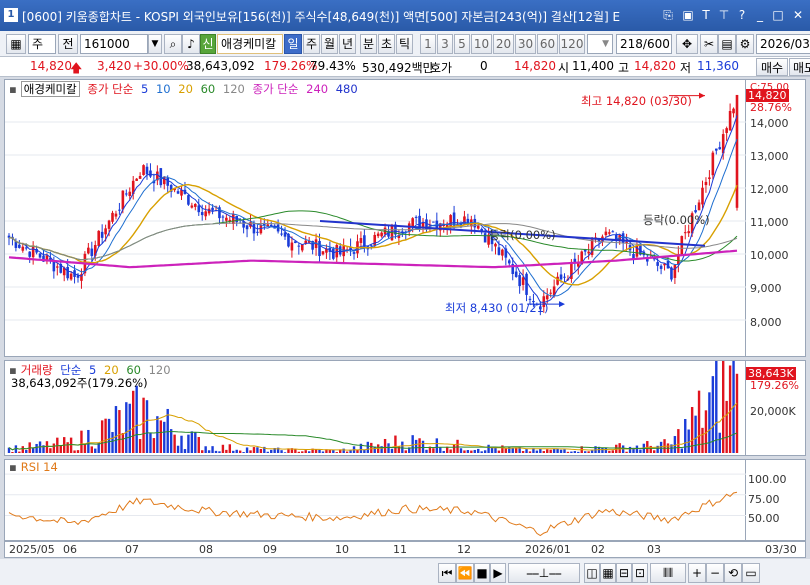 This screenshot has height=585, width=810. I want to click on minute-custom-select: ▼, so click(600, 44).